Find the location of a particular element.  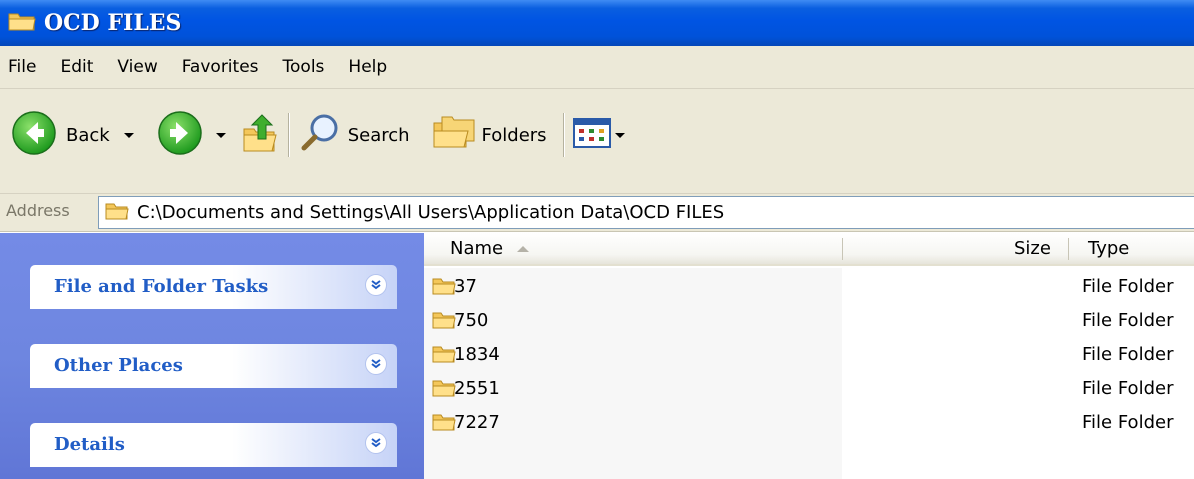

views-button is located at coordinates (598, 135).